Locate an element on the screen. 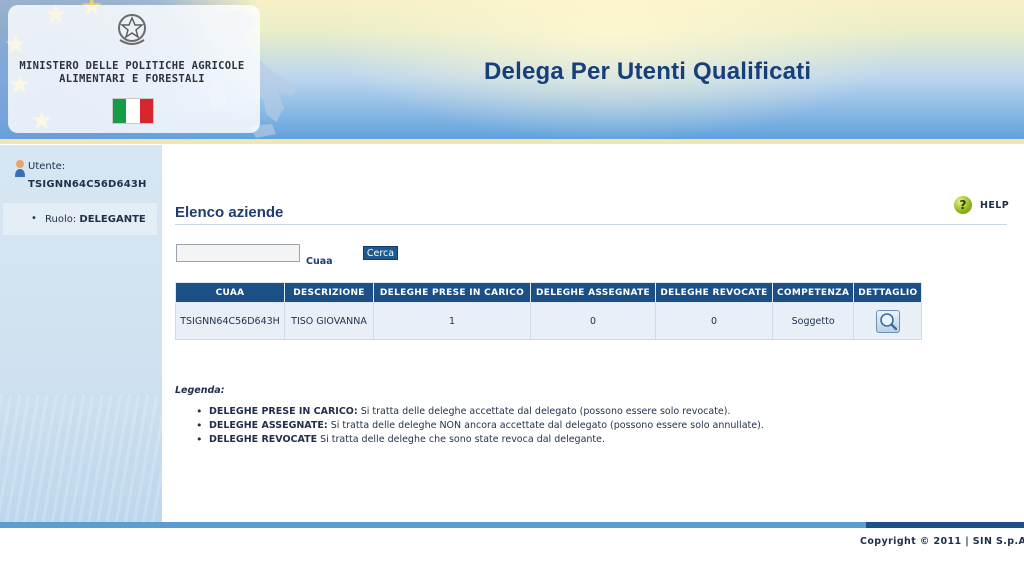  footer-divider-accent is located at coordinates (945, 525).